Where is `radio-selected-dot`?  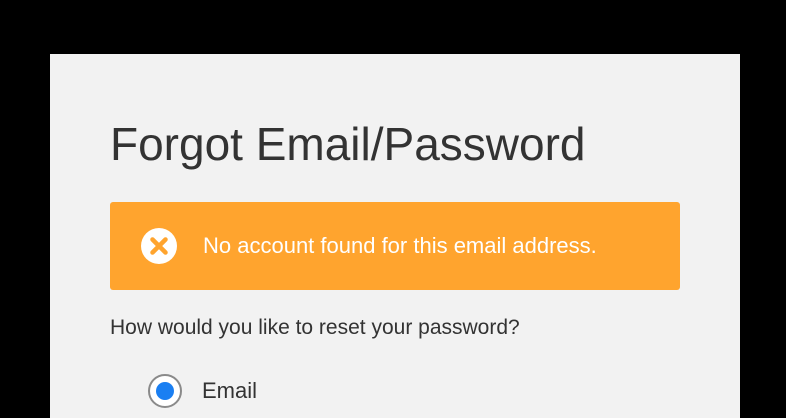 radio-selected-dot is located at coordinates (165, 391).